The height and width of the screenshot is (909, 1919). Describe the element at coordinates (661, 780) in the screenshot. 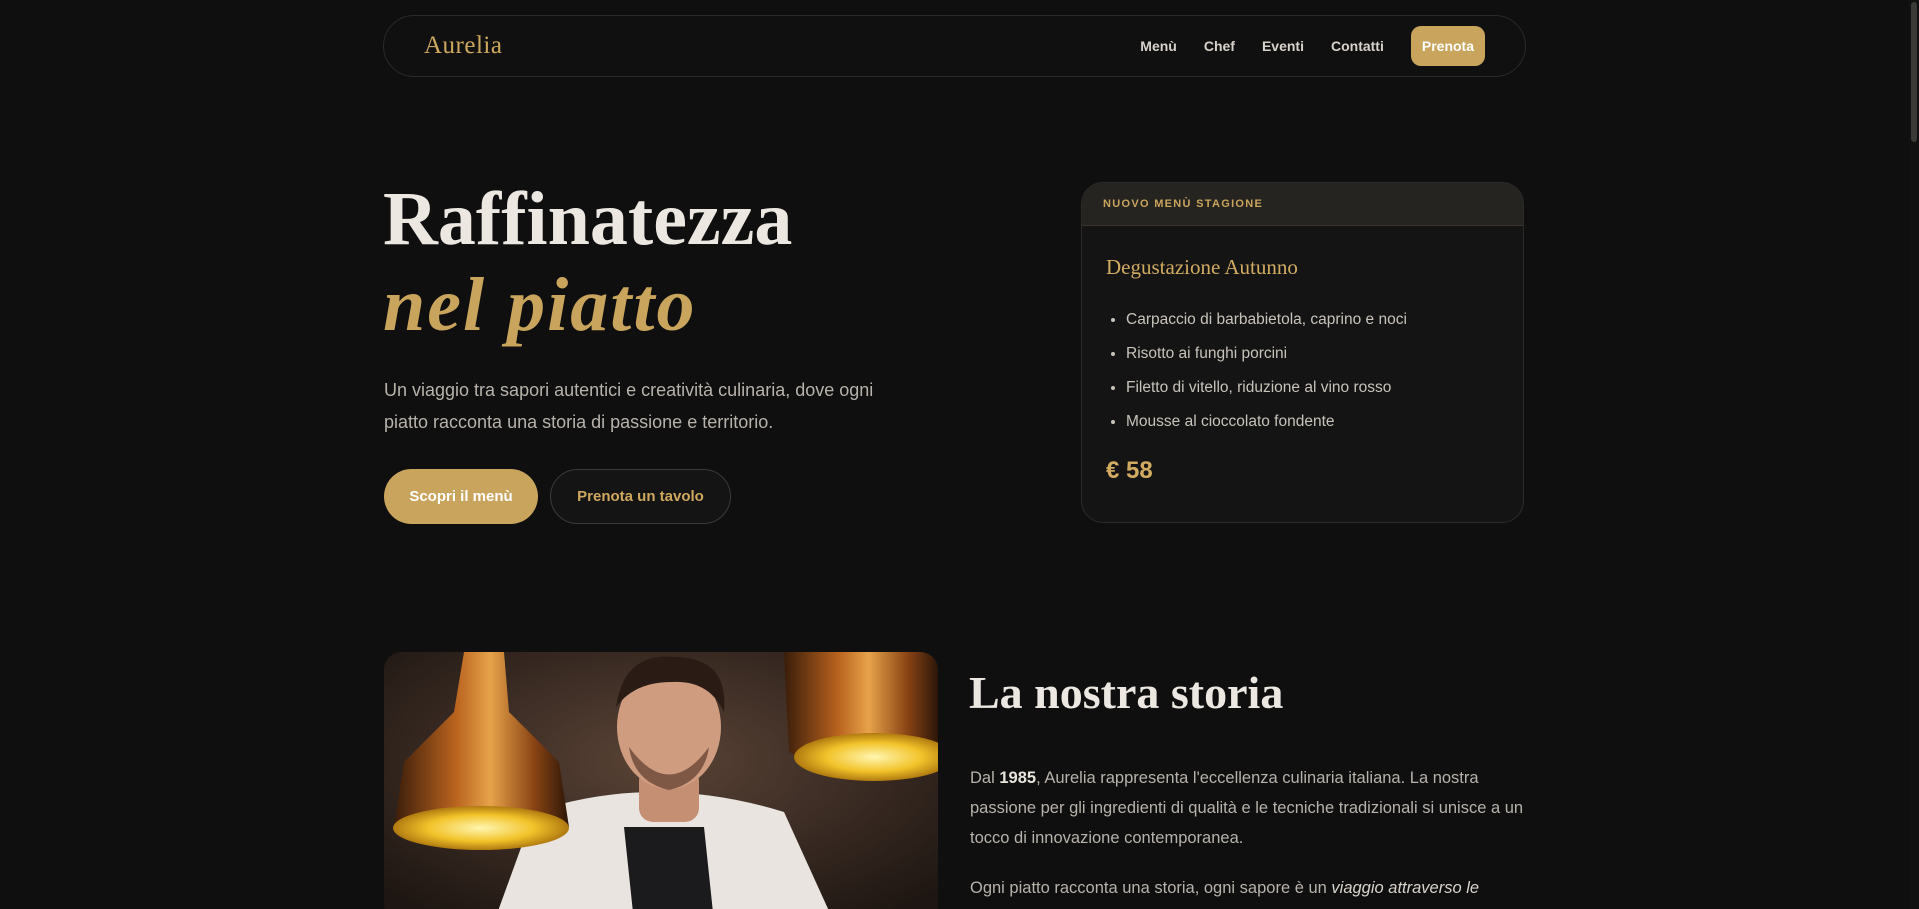

I see `chef-photo` at that location.